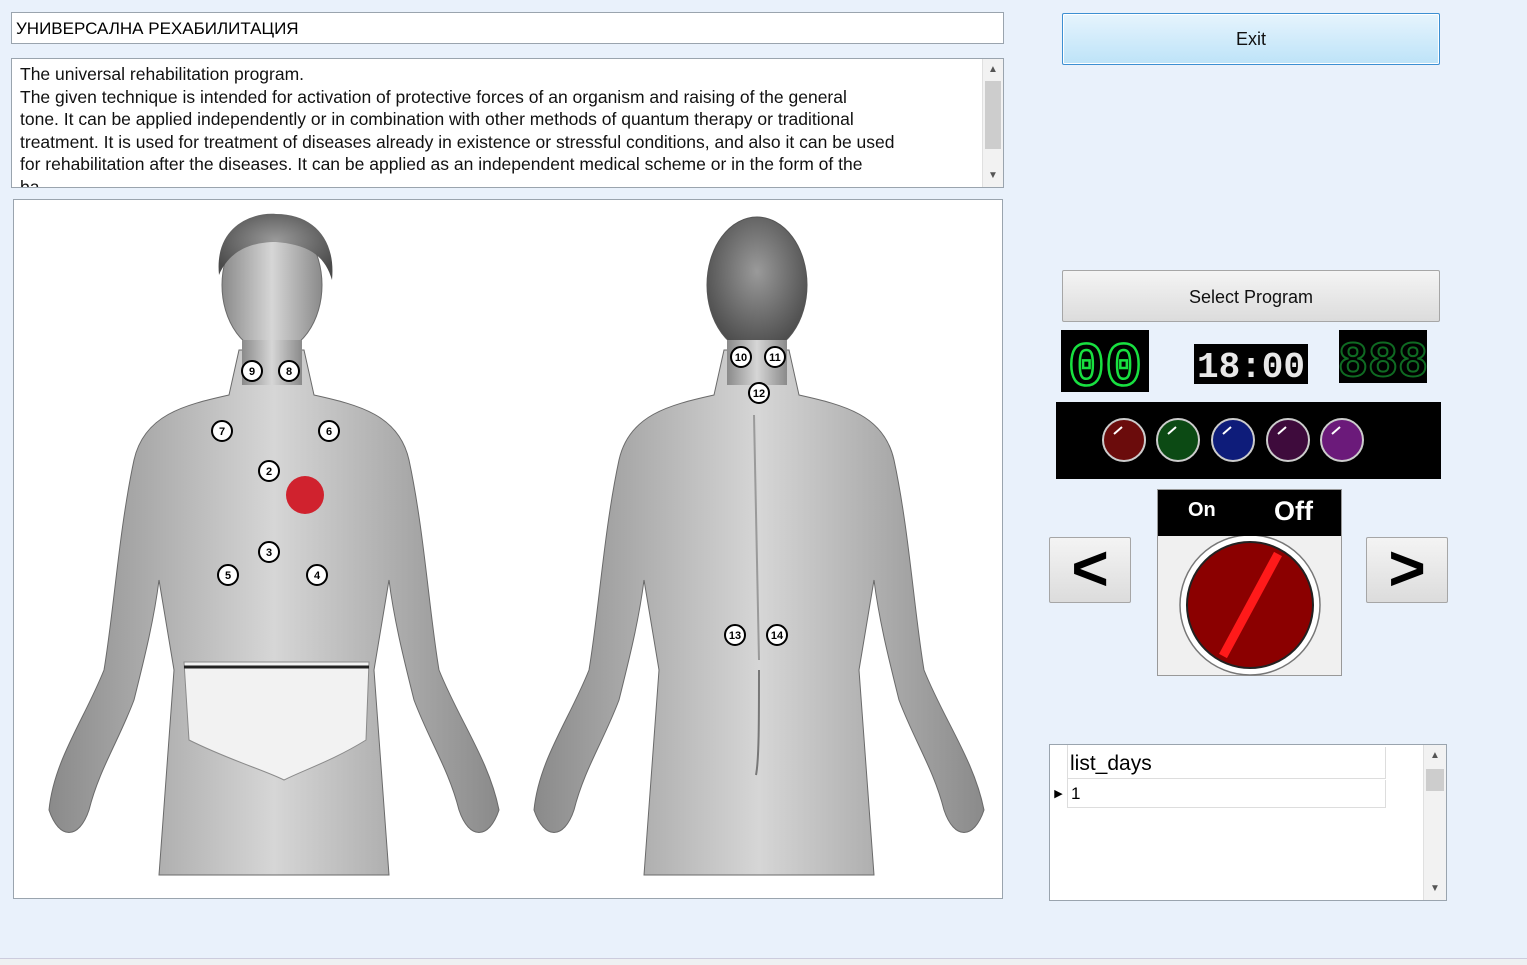 The width and height of the screenshot is (1527, 965). Describe the element at coordinates (1058, 794) in the screenshot. I see `current-row-indicator-icon: ▶` at that location.